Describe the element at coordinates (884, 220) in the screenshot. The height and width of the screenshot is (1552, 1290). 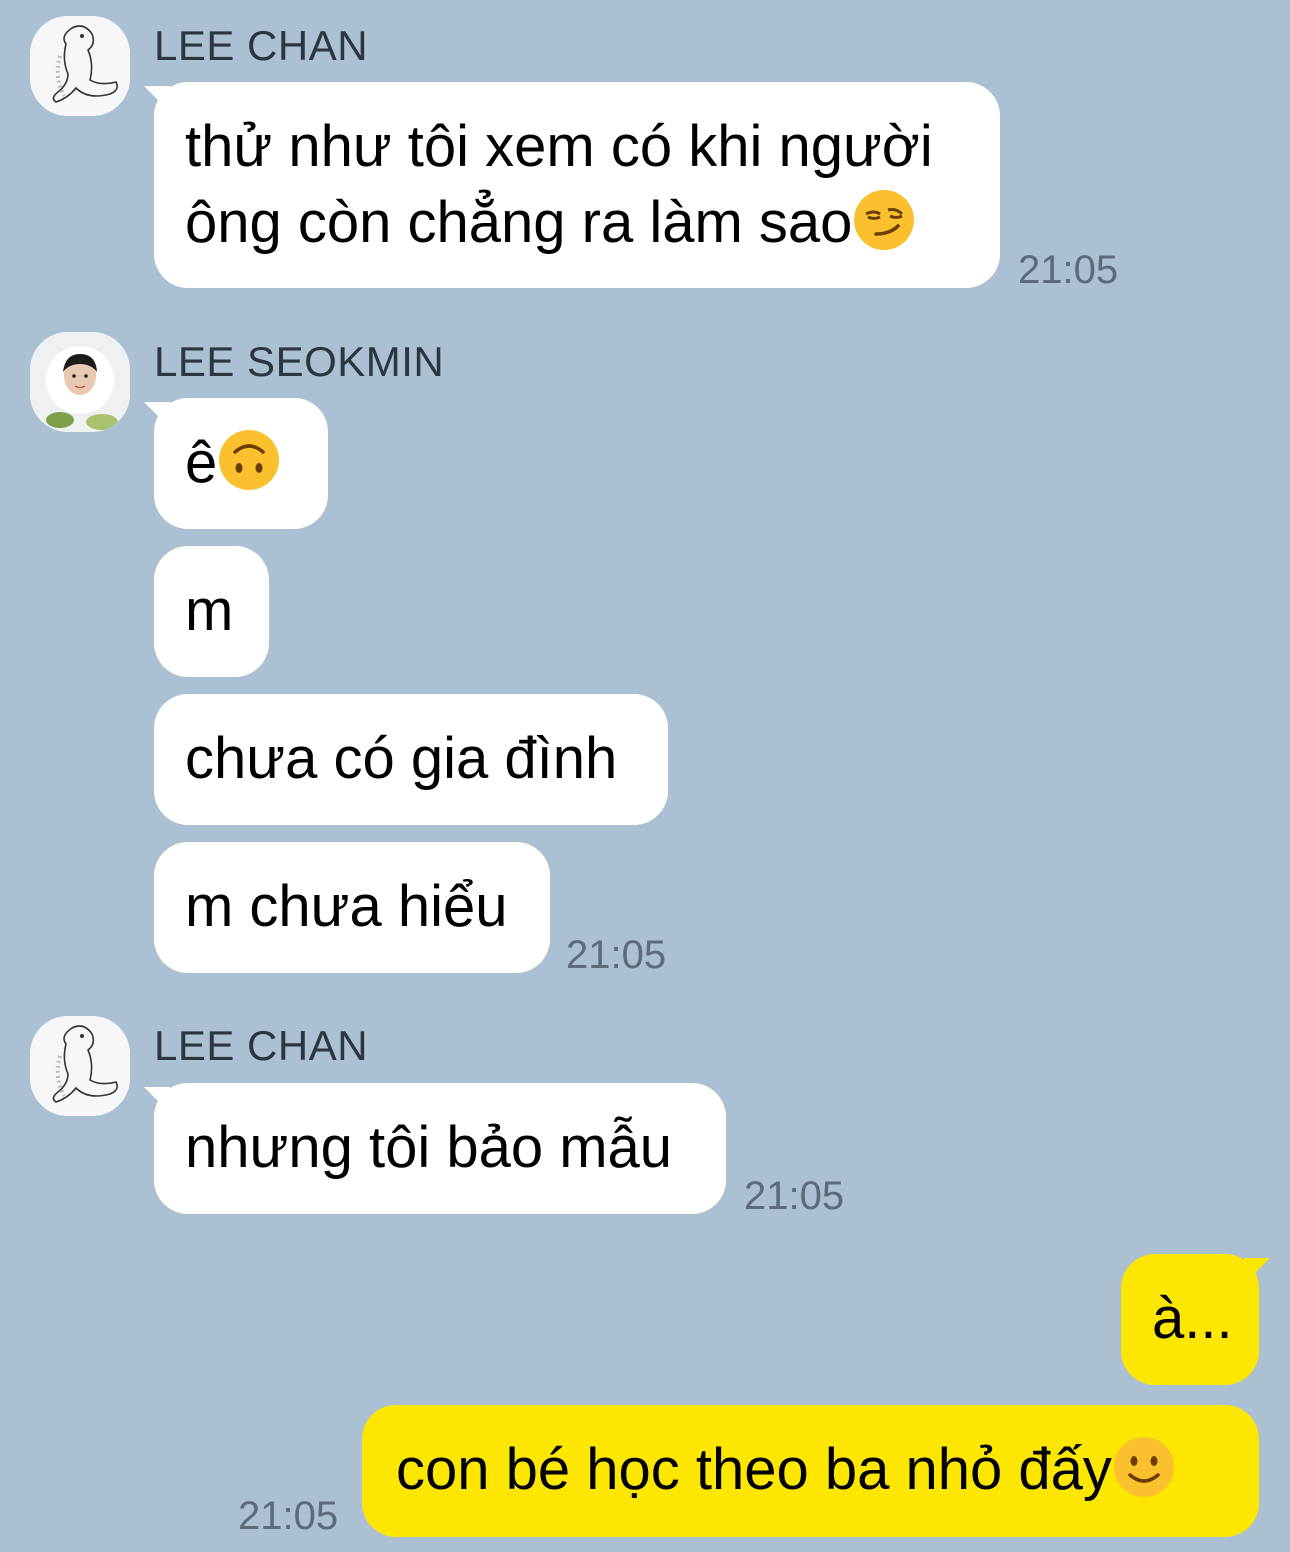
I see `smirking-face-icon` at that location.